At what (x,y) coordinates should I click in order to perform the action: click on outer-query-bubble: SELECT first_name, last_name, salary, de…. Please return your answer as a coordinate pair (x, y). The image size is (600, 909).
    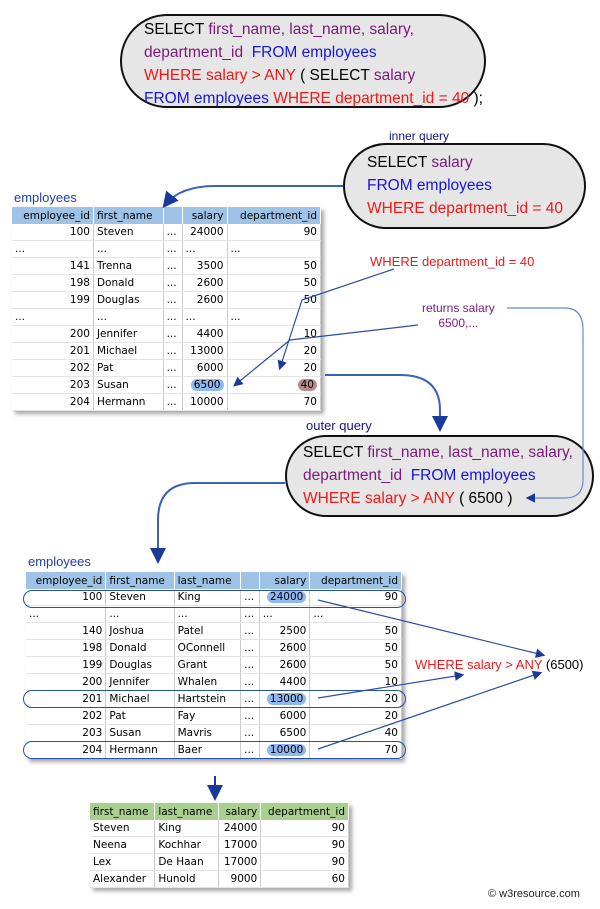
    Looking at the image, I should click on (439, 476).